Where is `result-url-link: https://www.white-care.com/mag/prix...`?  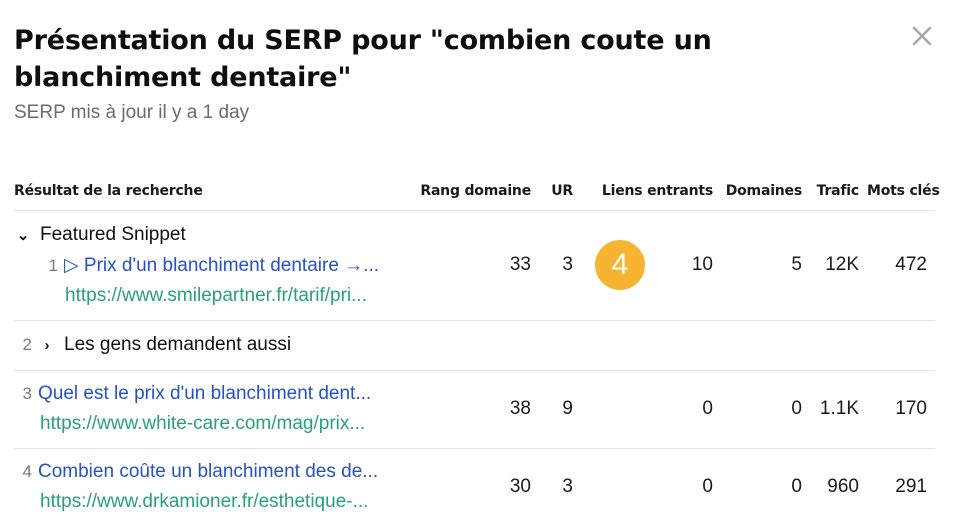
result-url-link: https://www.white-care.com/mag/prix... is located at coordinates (202, 423).